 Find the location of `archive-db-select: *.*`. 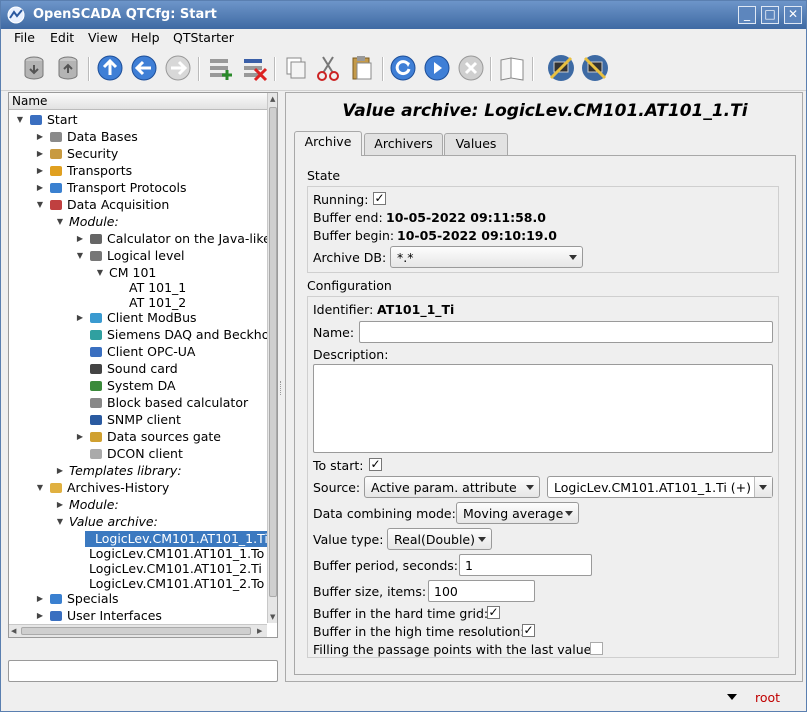

archive-db-select: *.* is located at coordinates (486, 257).